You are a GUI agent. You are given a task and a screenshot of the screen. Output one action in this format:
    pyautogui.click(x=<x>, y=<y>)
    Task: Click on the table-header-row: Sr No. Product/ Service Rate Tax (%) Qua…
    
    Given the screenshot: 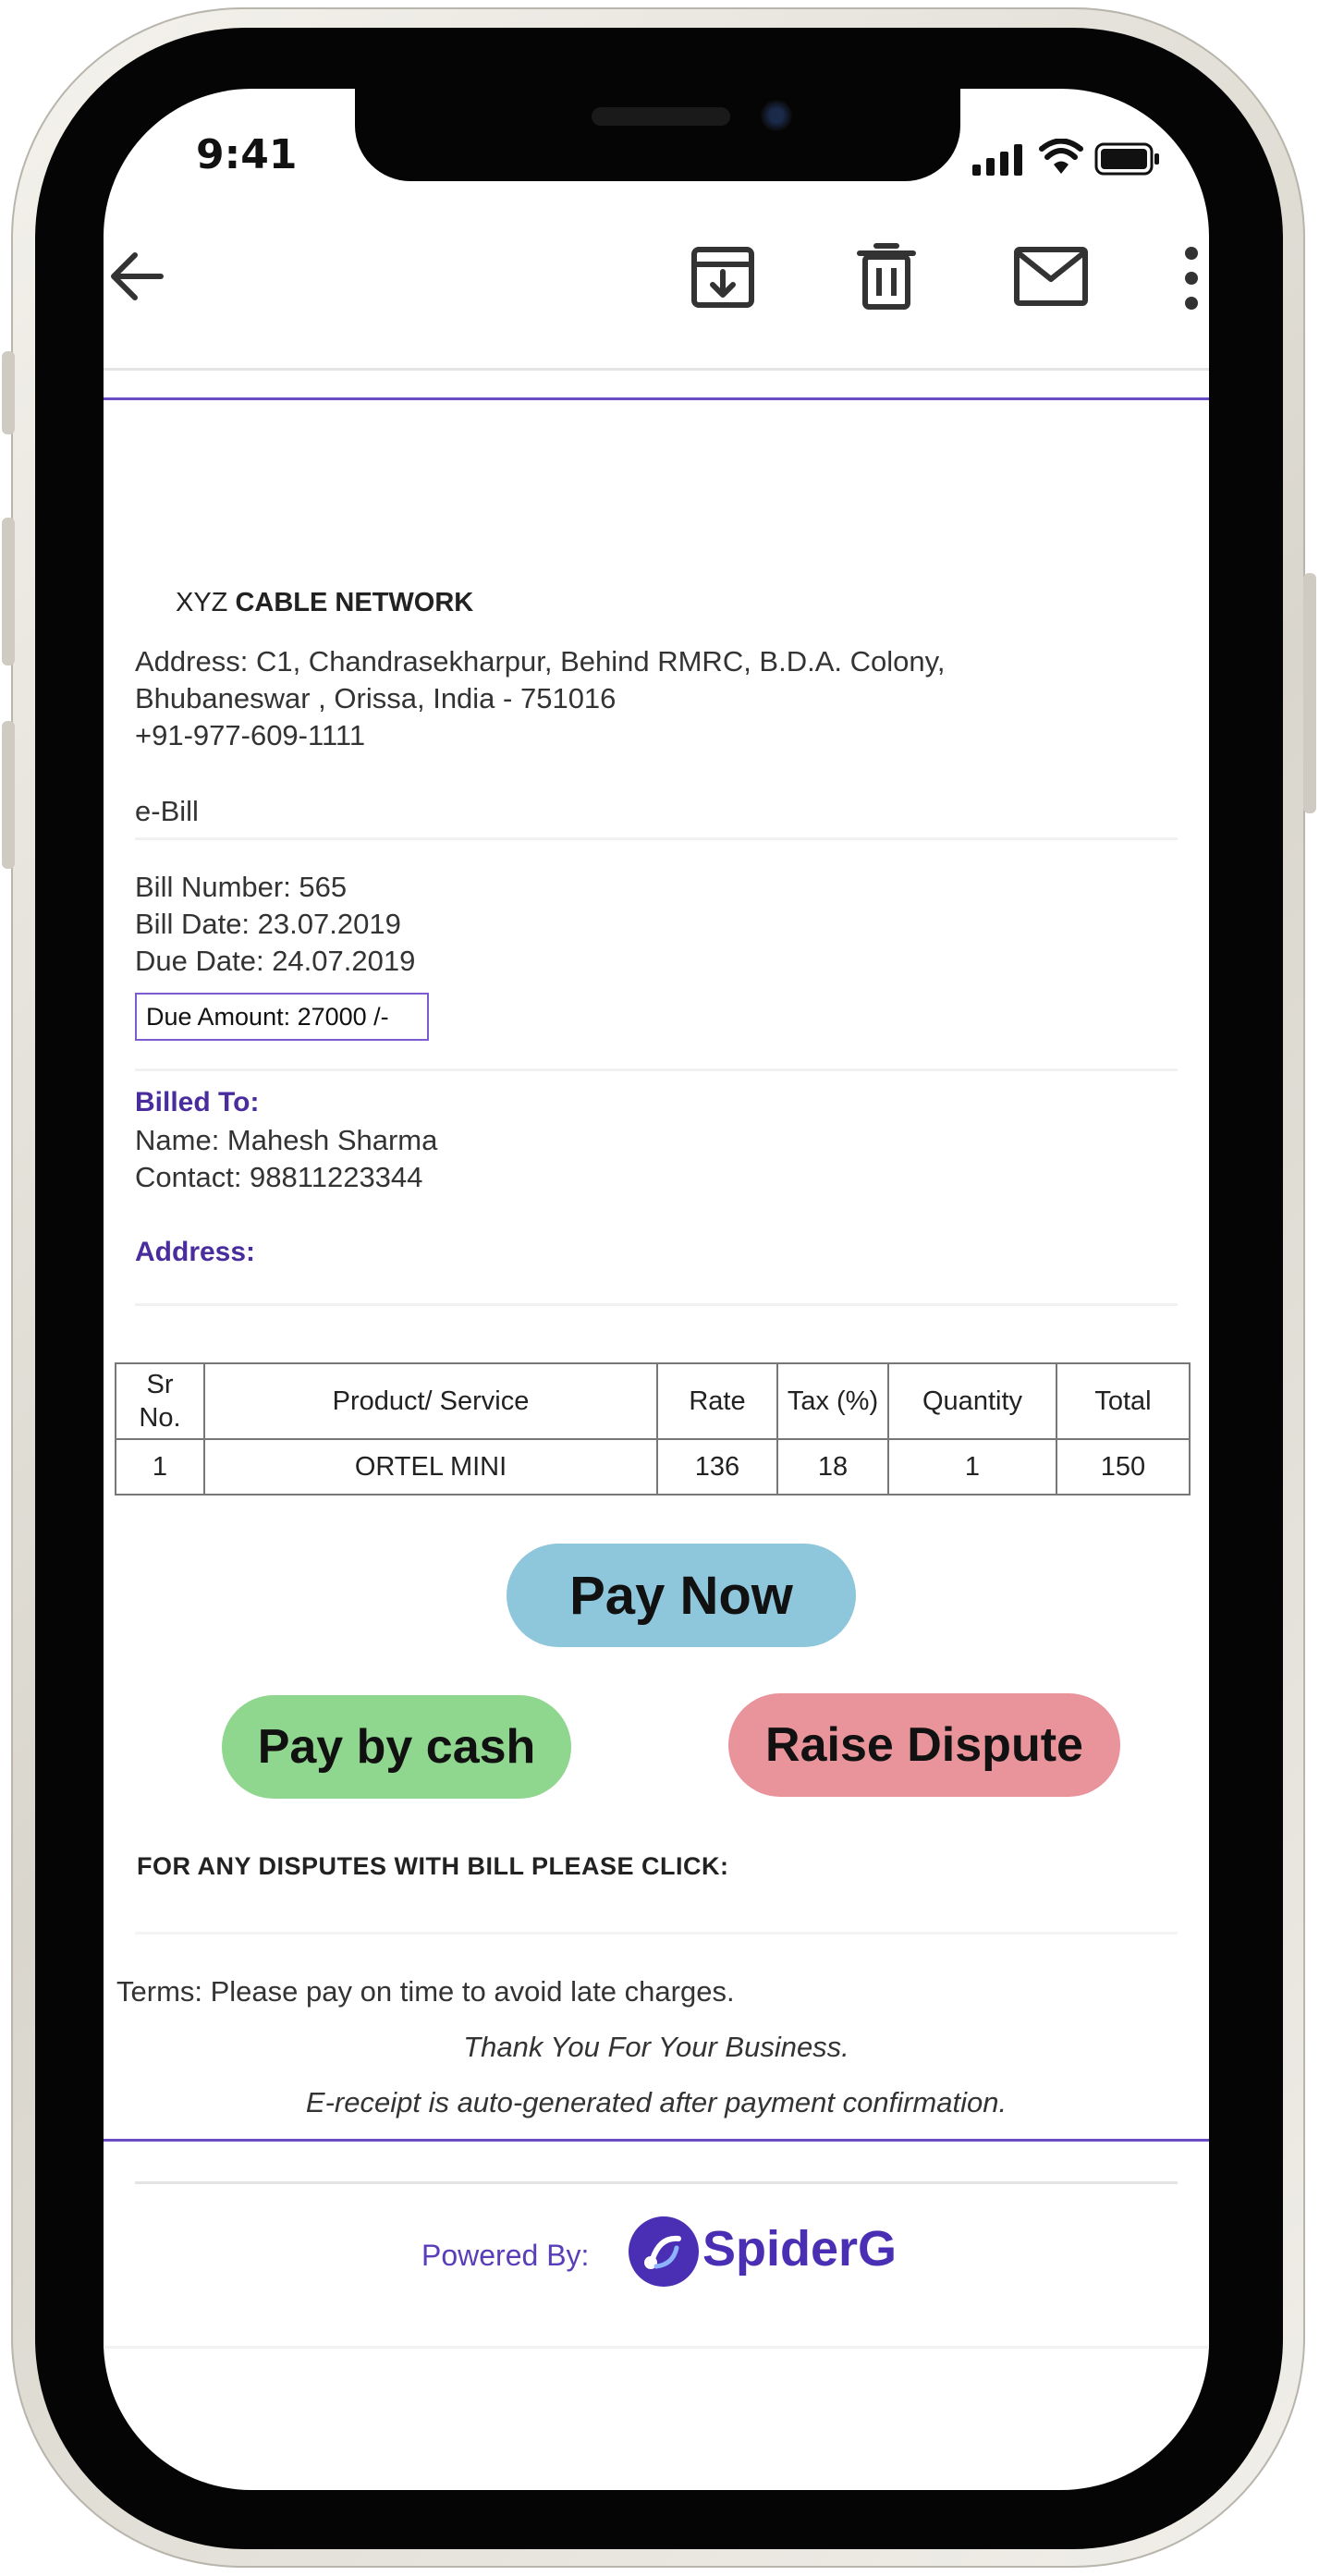 What is the action you would take?
    pyautogui.click(x=653, y=1401)
    